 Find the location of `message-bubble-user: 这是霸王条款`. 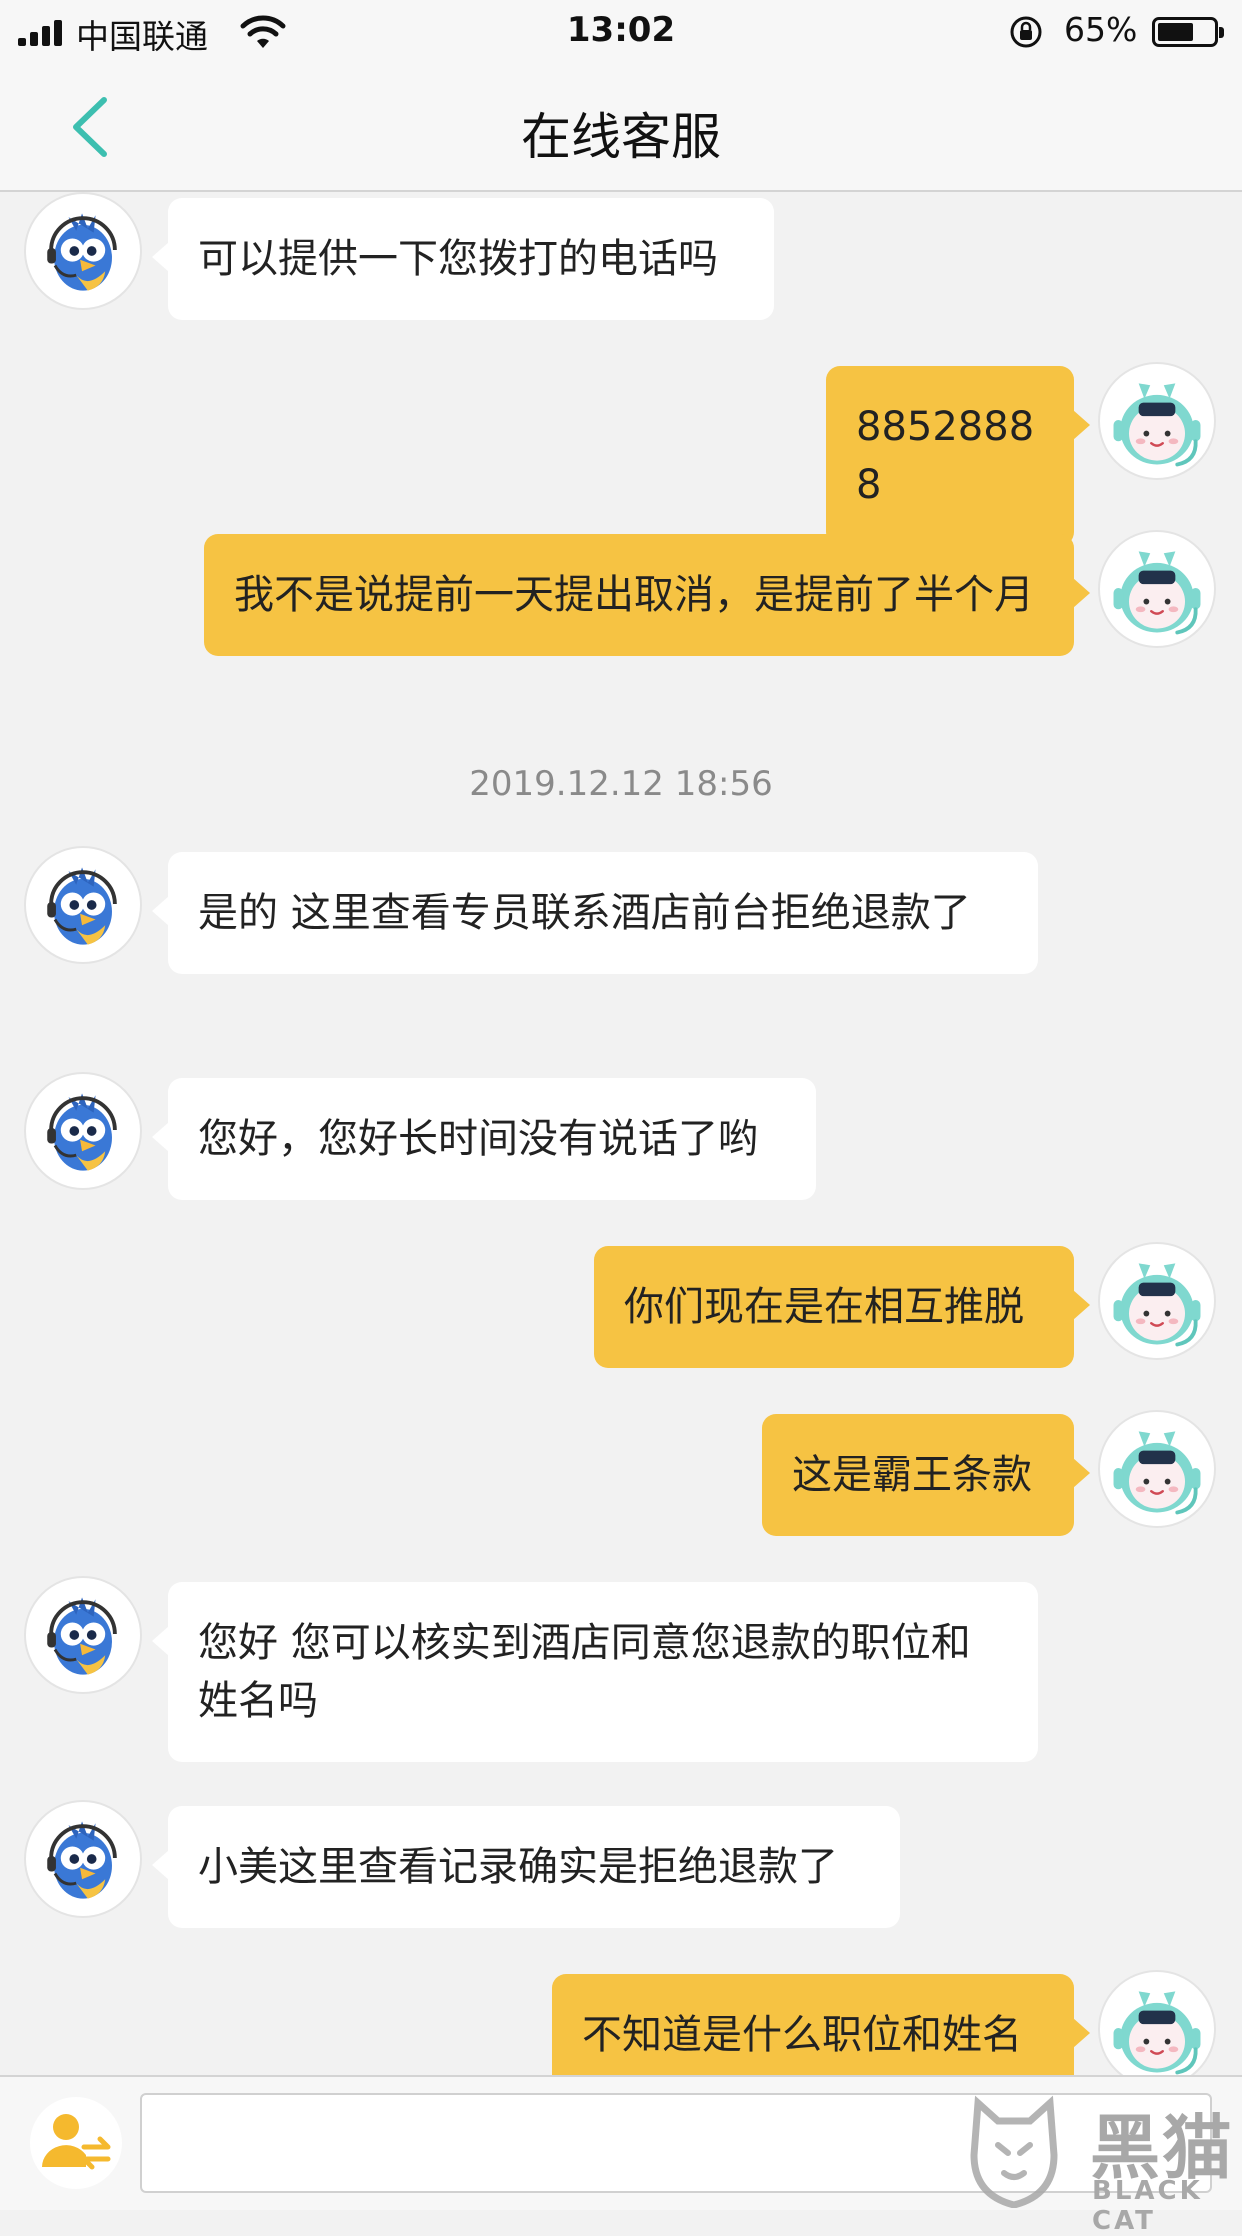

message-bubble-user: 这是霸王条款 is located at coordinates (926, 1475).